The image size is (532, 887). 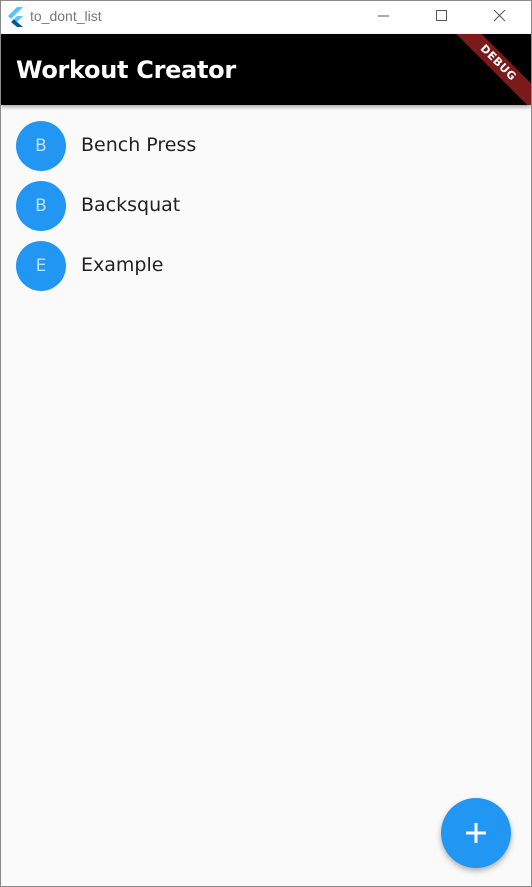 I want to click on add-workout-button, so click(x=476, y=833).